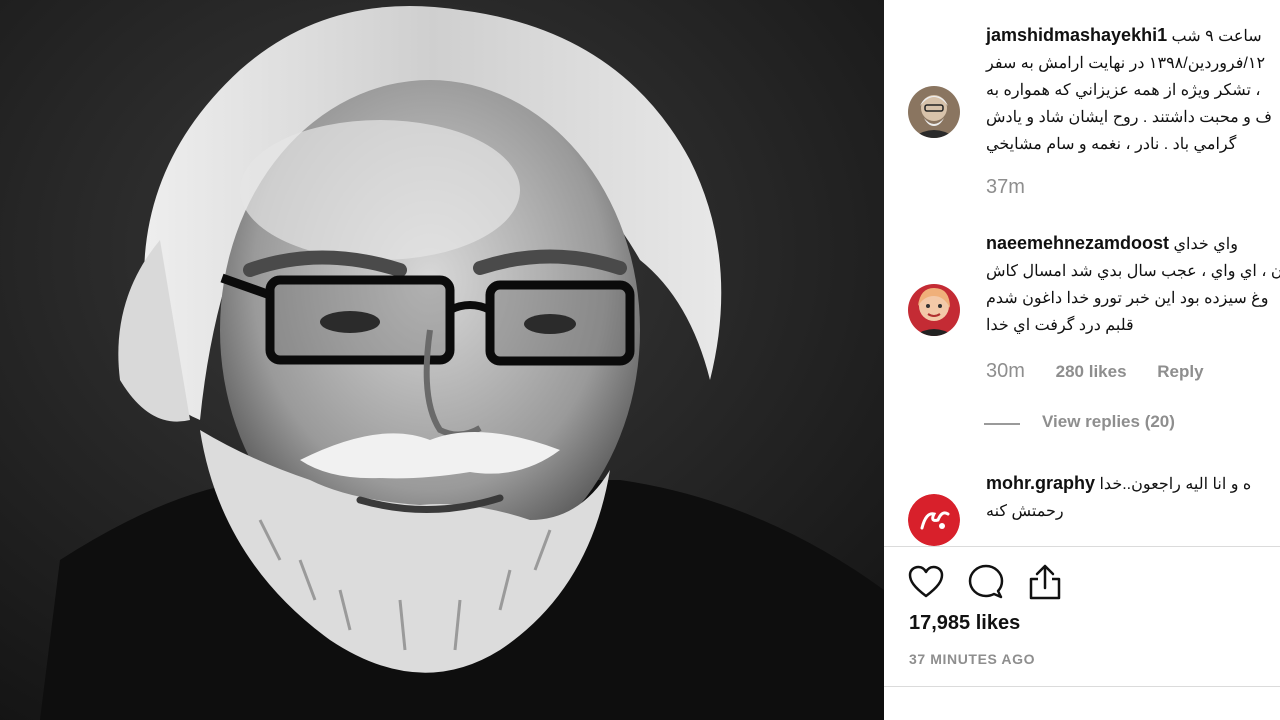 The height and width of the screenshot is (720, 1280). I want to click on comment-line: ساعت ۹ شب, so click(1216, 36).